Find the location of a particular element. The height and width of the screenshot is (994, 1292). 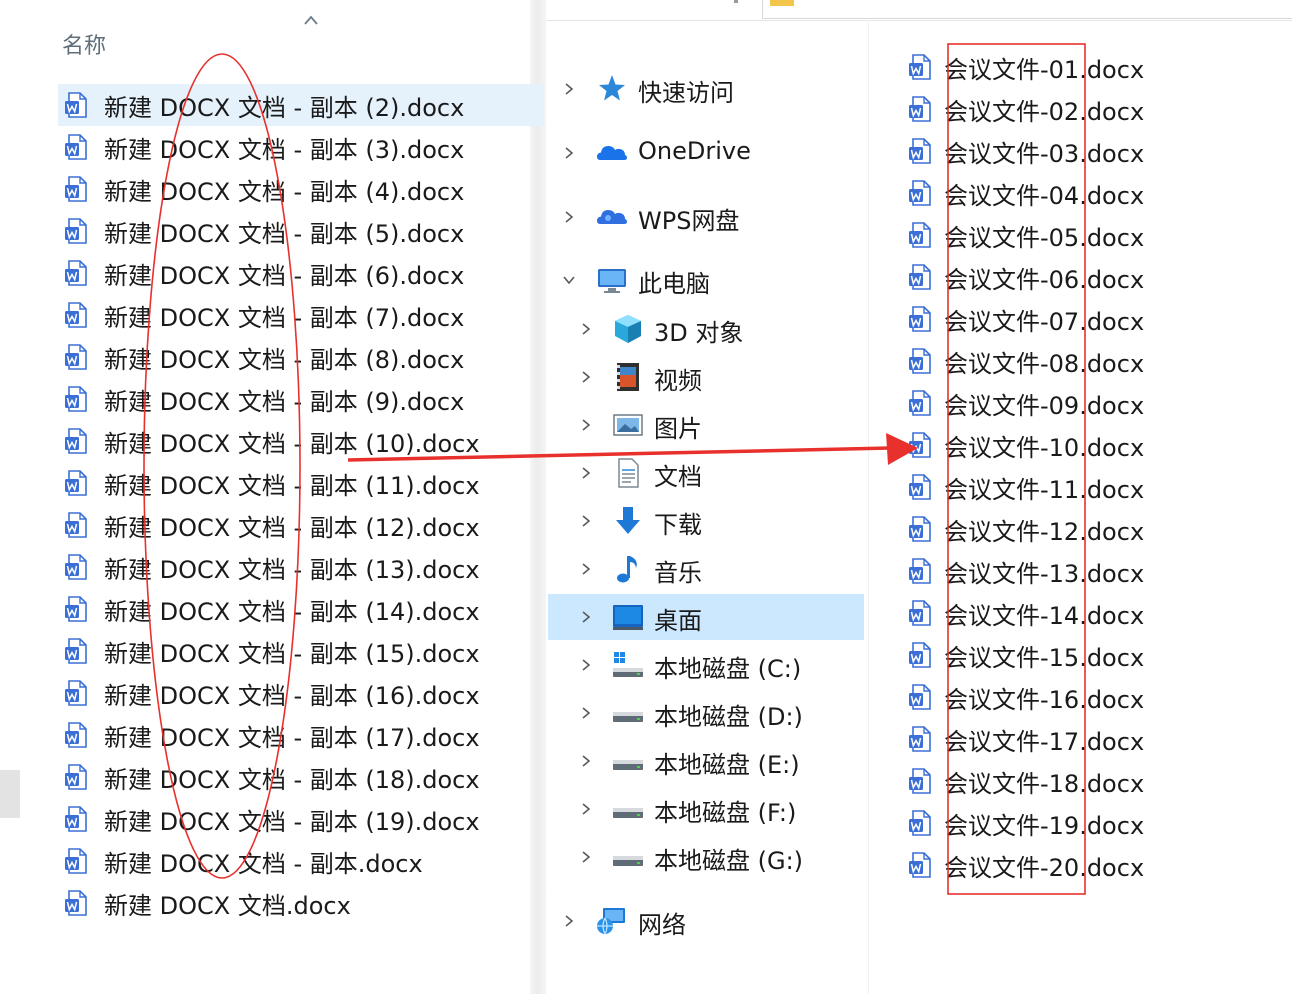

file-list-item: 会议文件-04.docx is located at coordinates (1094, 193).